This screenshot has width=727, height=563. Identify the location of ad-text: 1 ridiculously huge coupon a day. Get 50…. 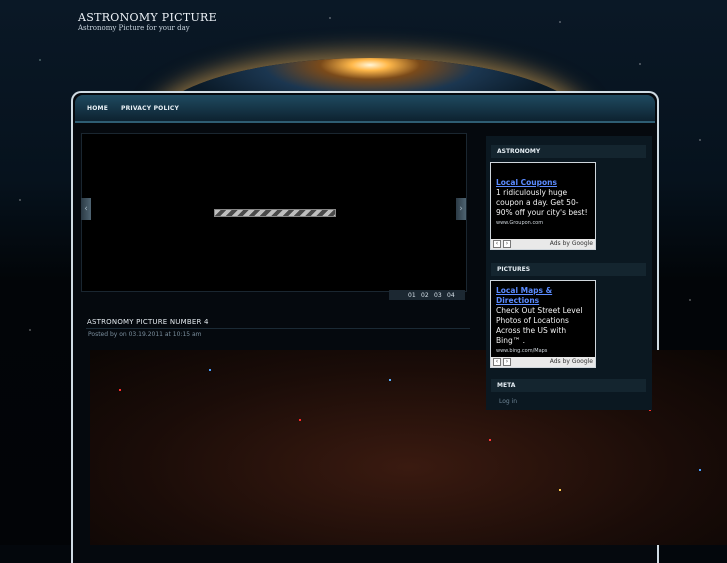
(542, 202).